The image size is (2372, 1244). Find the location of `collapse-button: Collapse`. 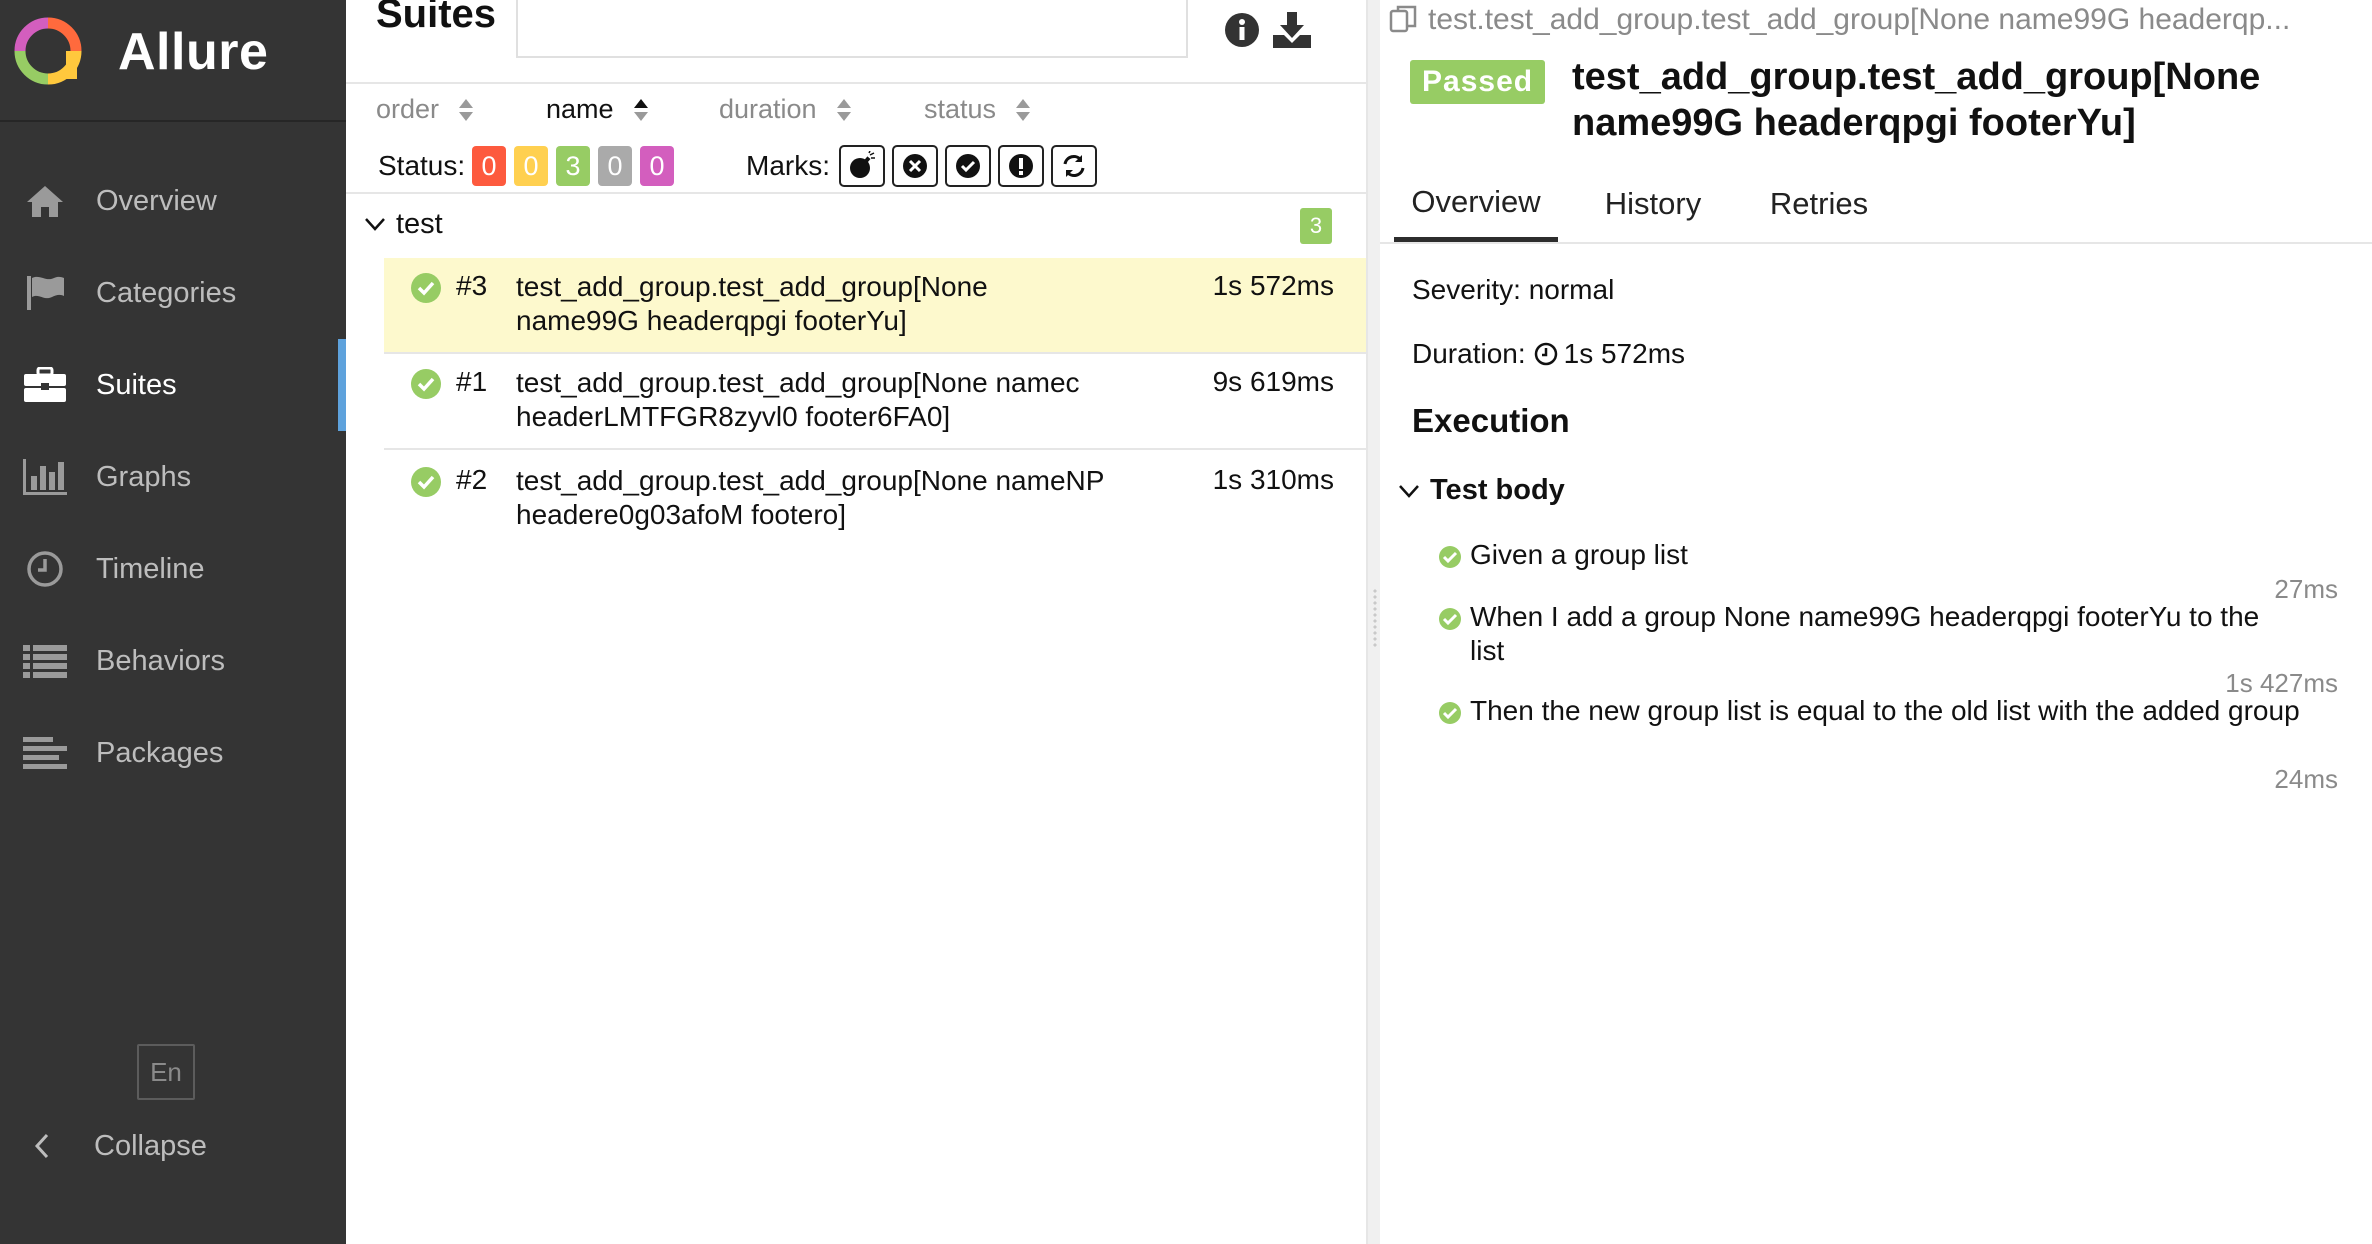

collapse-button: Collapse is located at coordinates (173, 1146).